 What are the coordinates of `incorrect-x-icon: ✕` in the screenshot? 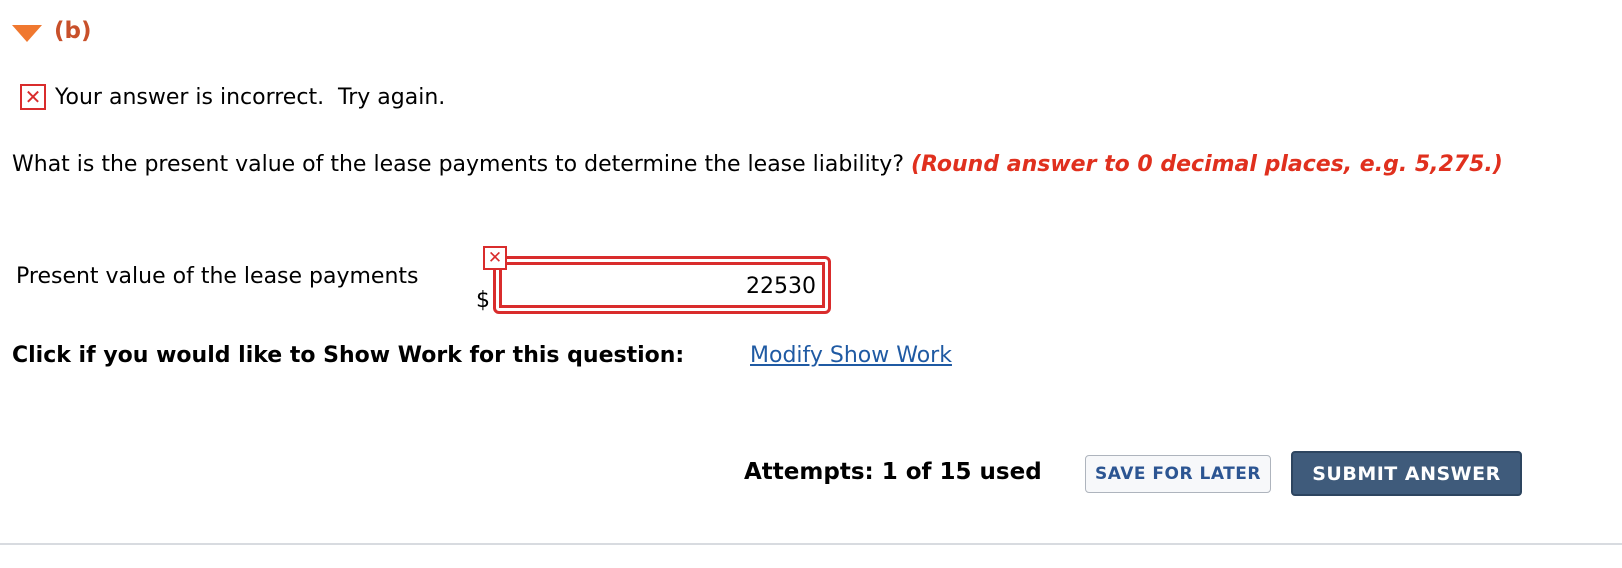 It's located at (495, 258).